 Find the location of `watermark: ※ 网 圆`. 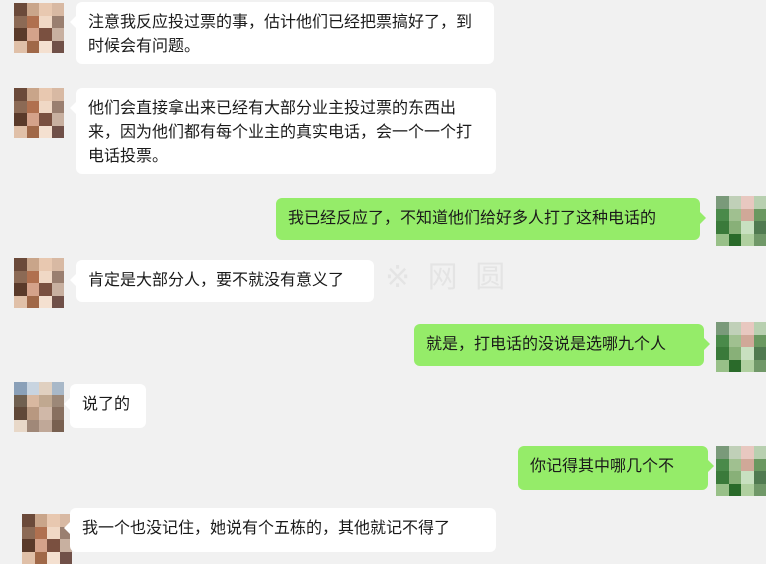

watermark: ※ 网 圆 is located at coordinates (447, 274).